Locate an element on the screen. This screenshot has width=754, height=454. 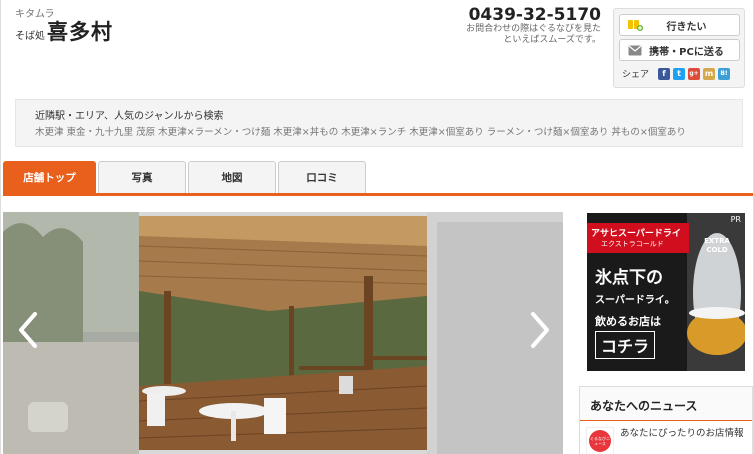
phone-number: 0439-32-5170 is located at coordinates (535, 15).